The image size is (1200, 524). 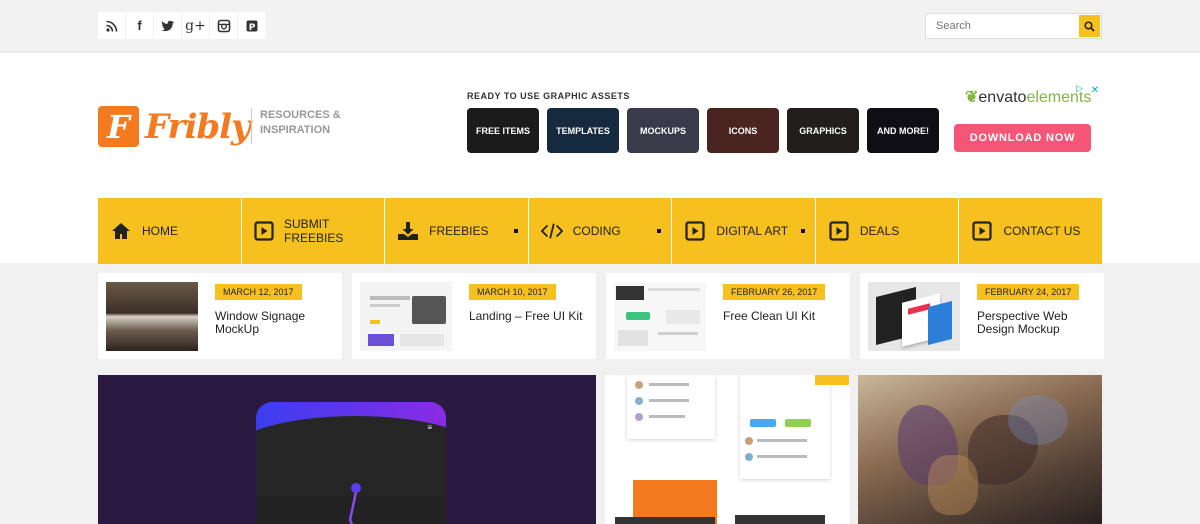 I want to click on ad-tile-graphics: GRAPHICS, so click(x=823, y=130).